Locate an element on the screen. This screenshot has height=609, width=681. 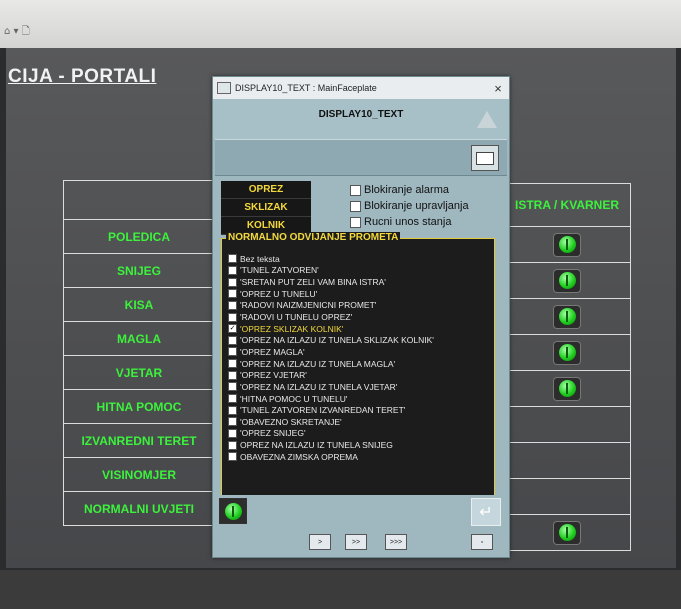
message-item: 'OPREZ U TUNELU' is located at coordinates (331, 294).